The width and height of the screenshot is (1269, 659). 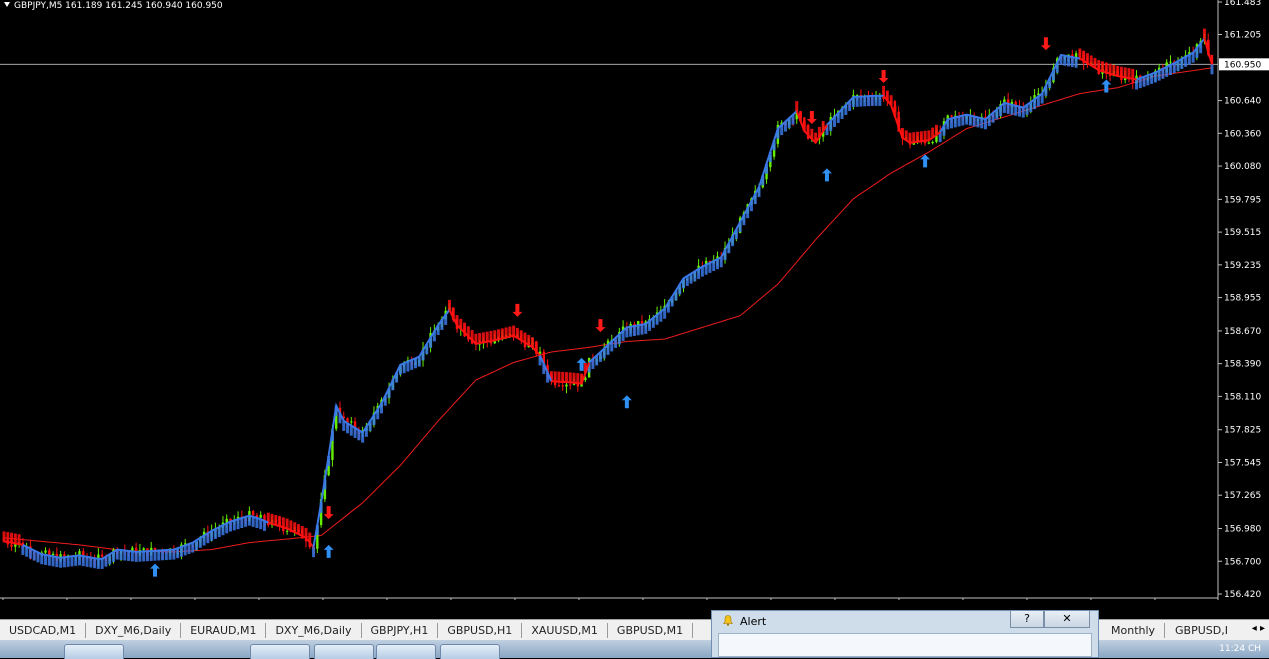 What do you see at coordinates (1242, 562) in the screenshot?
I see `price-tick-label: 156.700` at bounding box center [1242, 562].